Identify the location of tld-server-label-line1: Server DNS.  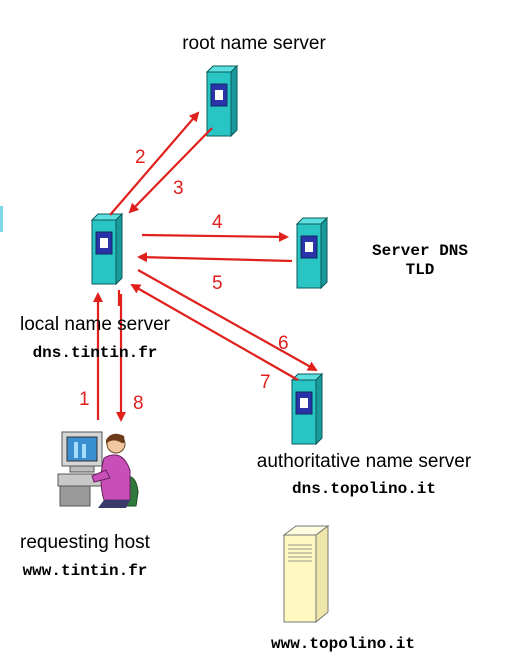
(420, 251).